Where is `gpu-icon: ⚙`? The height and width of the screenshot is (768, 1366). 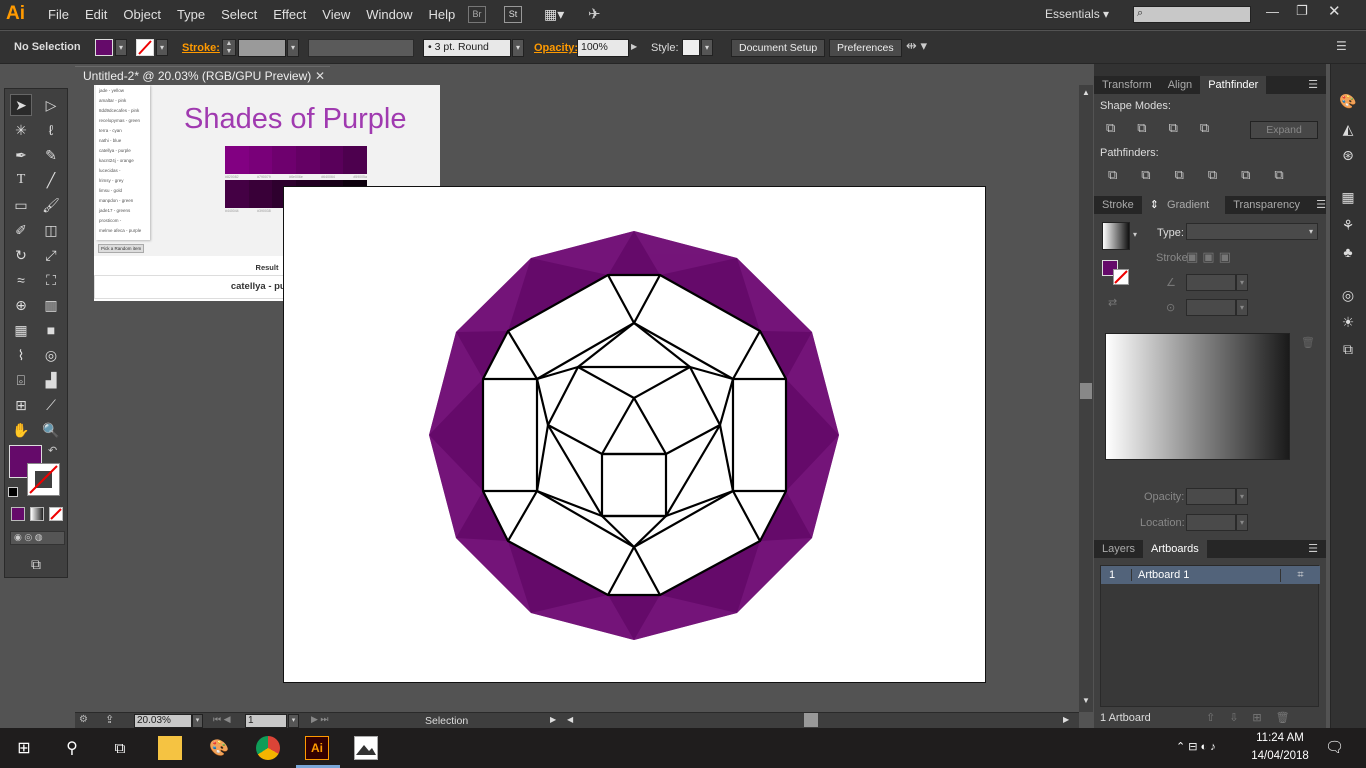 gpu-icon: ⚙ is located at coordinates (83, 719).